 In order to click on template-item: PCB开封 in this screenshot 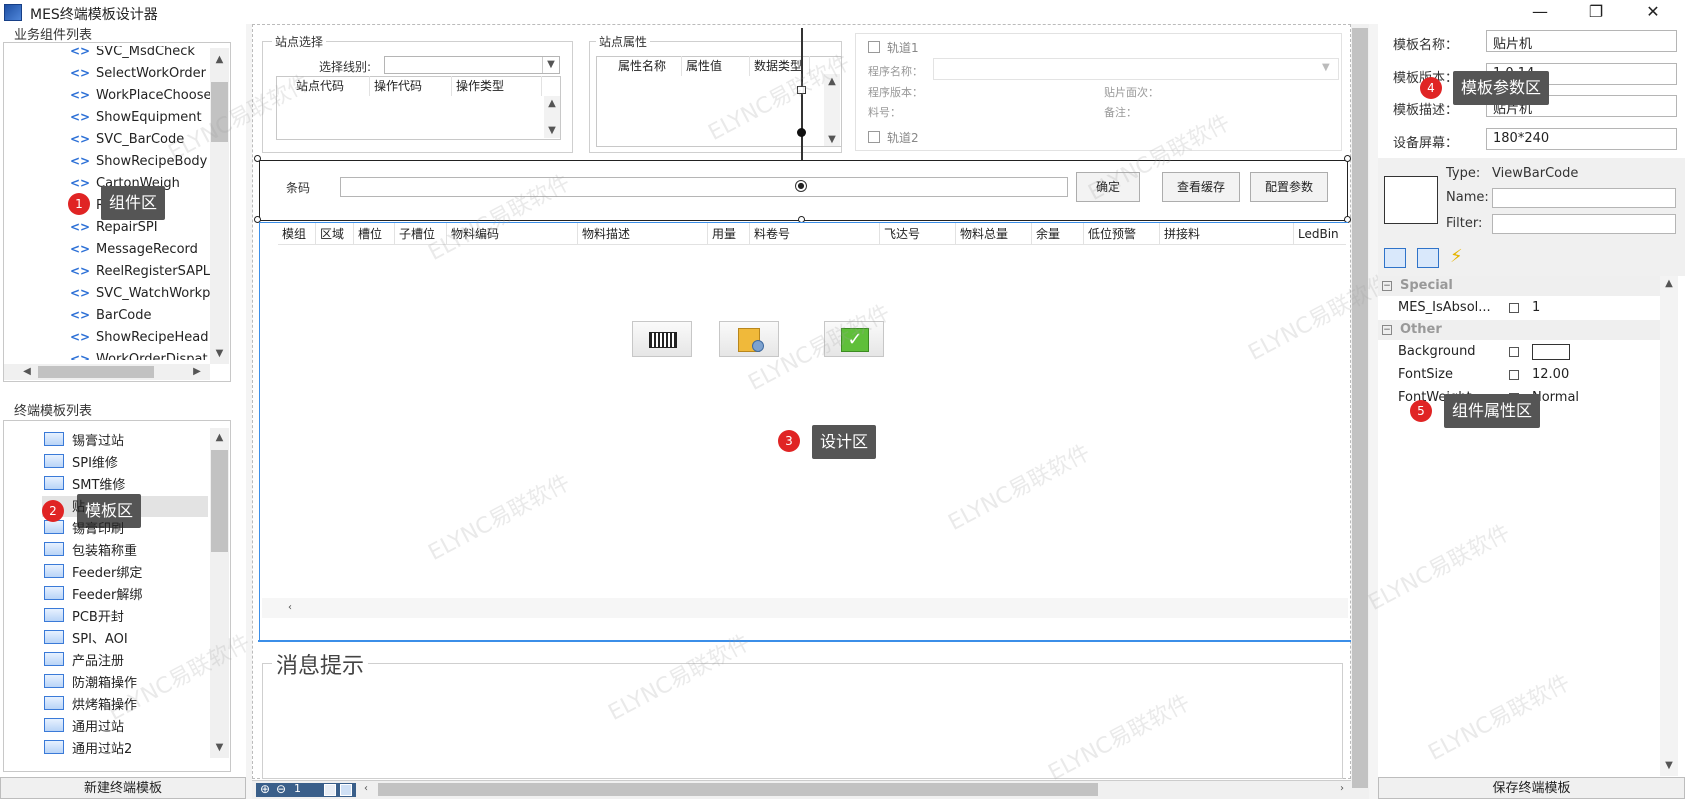, I will do `click(84, 615)`.